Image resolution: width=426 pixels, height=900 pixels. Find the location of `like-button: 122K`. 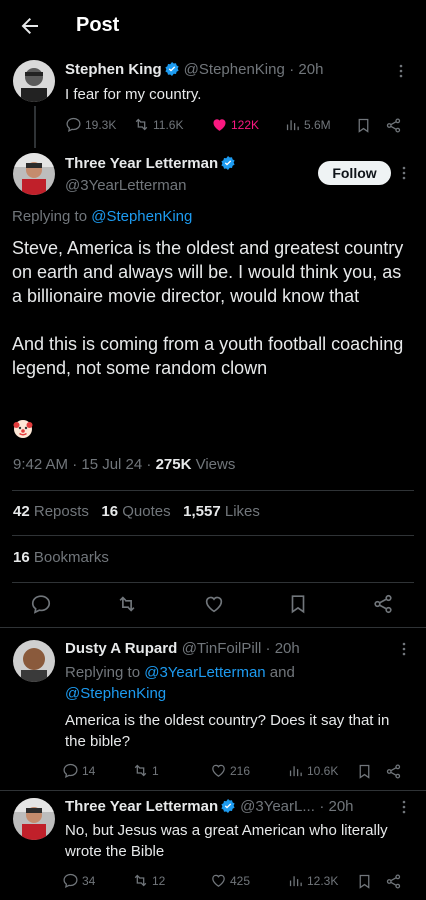

like-button: 122K is located at coordinates (235, 124).